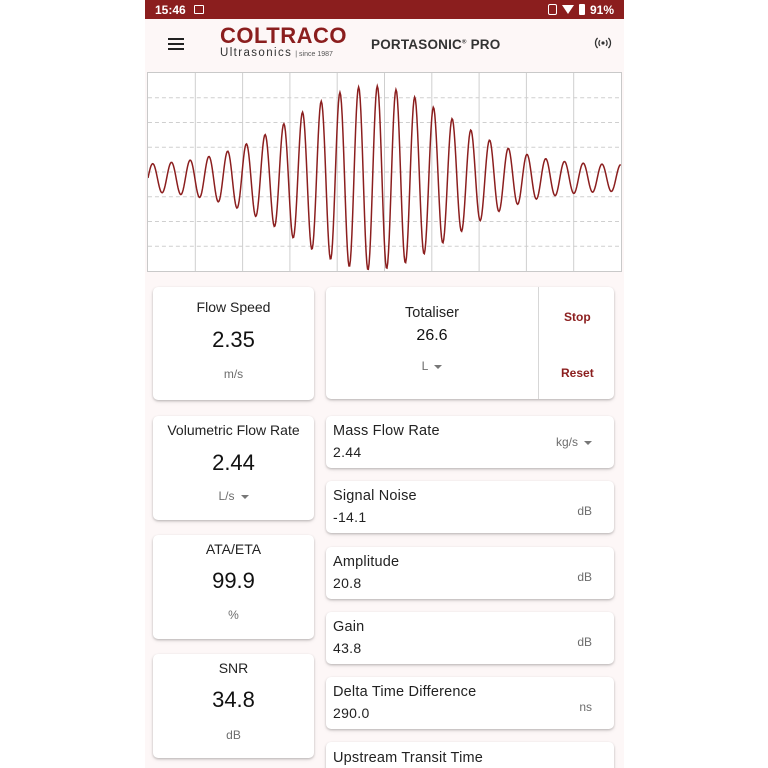 The height and width of the screenshot is (768, 768). I want to click on ata-eta-card: ATA/ETA 99.9 %, so click(233, 587).